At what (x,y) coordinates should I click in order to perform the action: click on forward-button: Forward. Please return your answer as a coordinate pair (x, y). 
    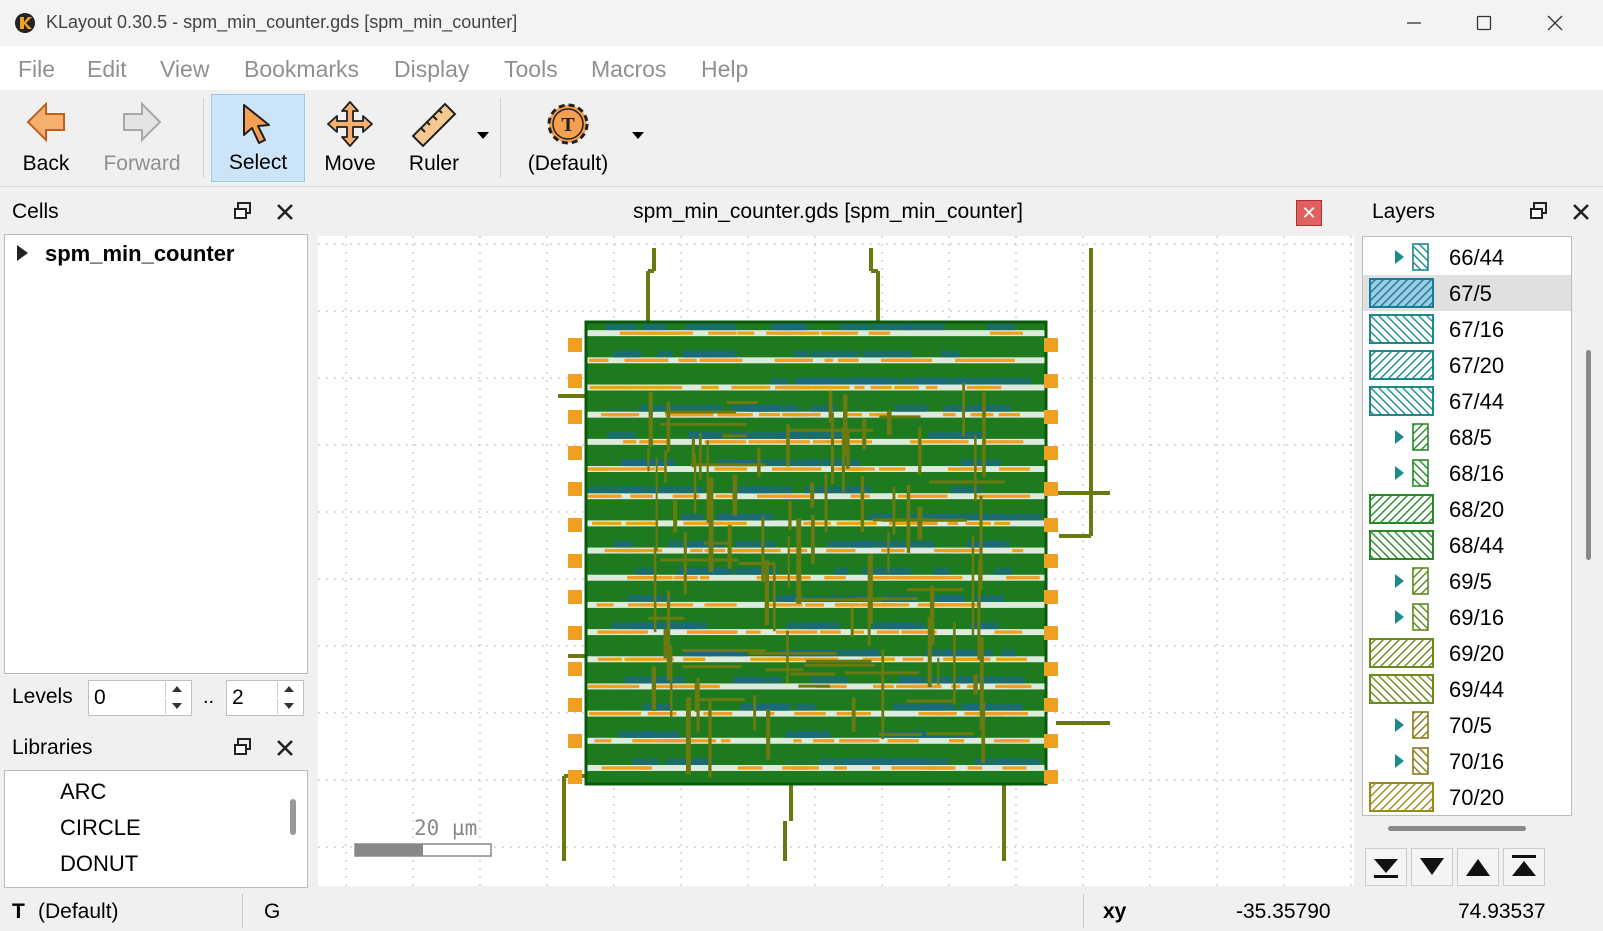
    Looking at the image, I should click on (142, 138).